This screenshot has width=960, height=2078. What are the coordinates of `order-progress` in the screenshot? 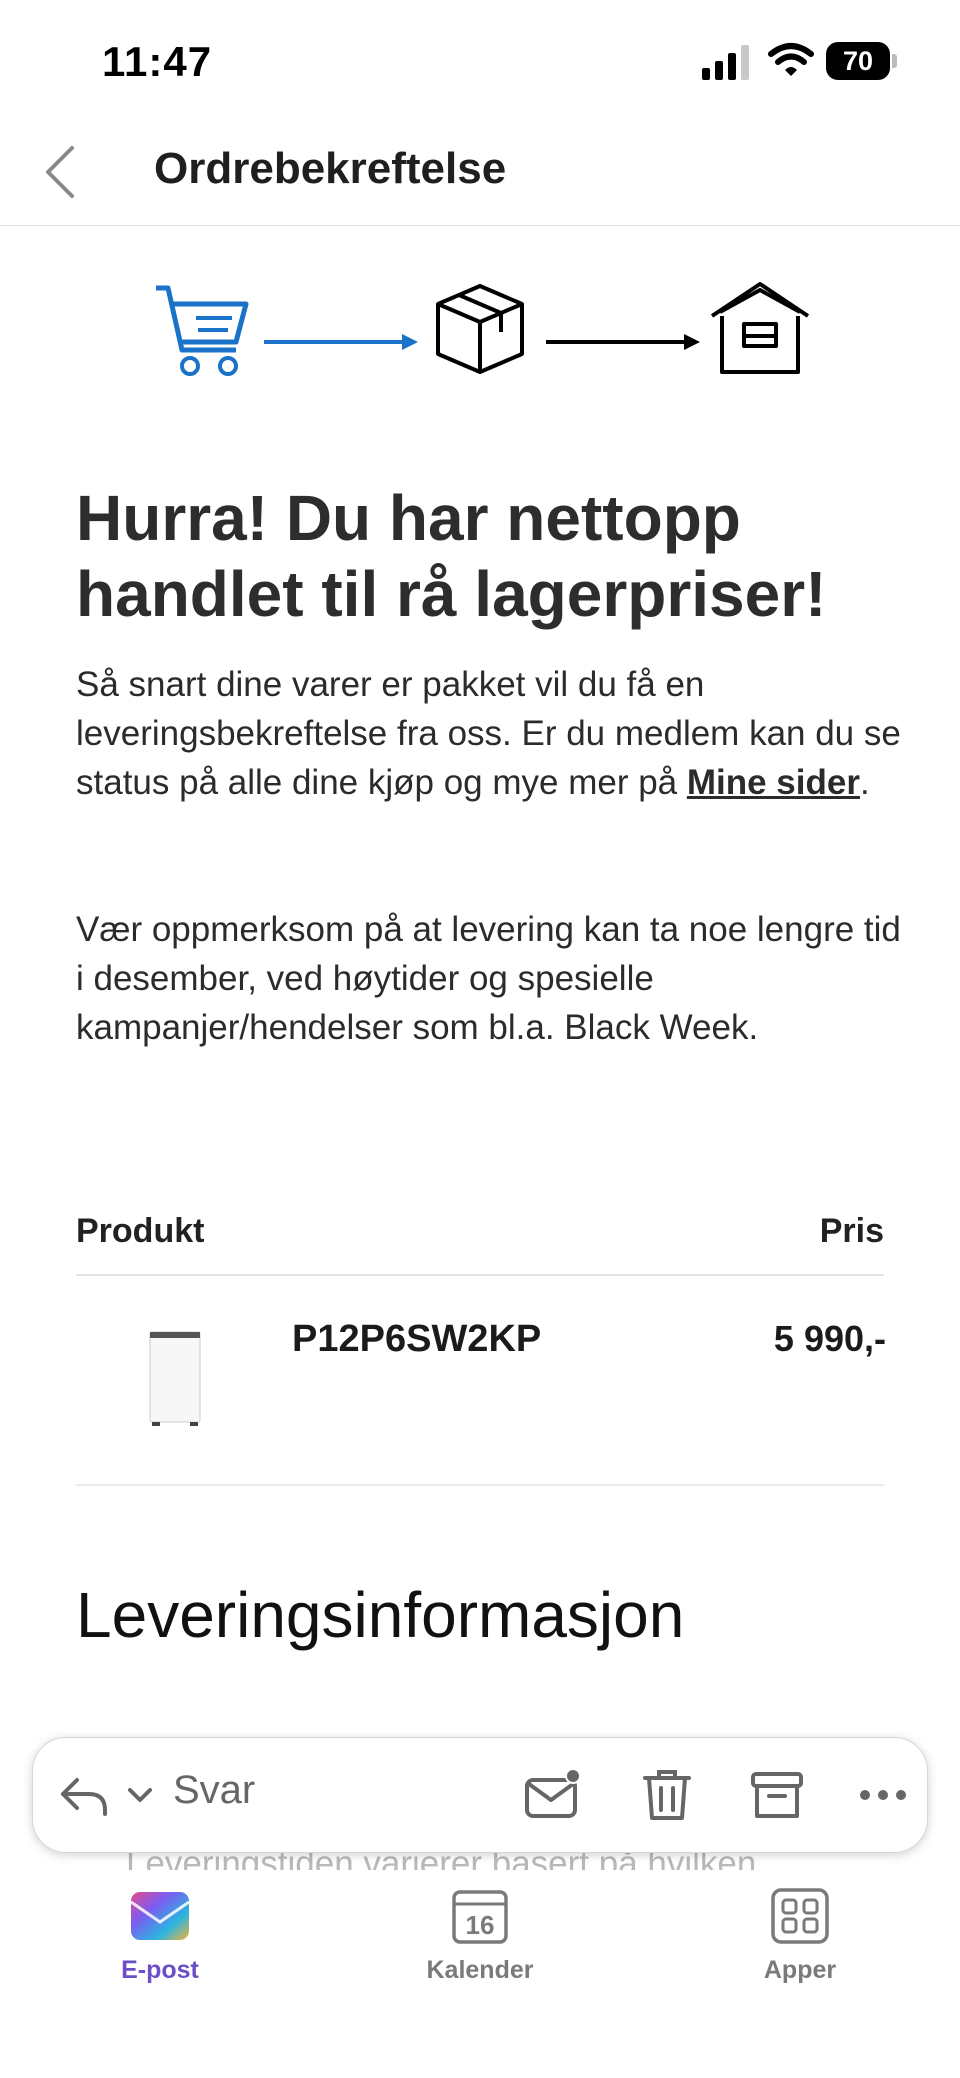 It's located at (483, 329).